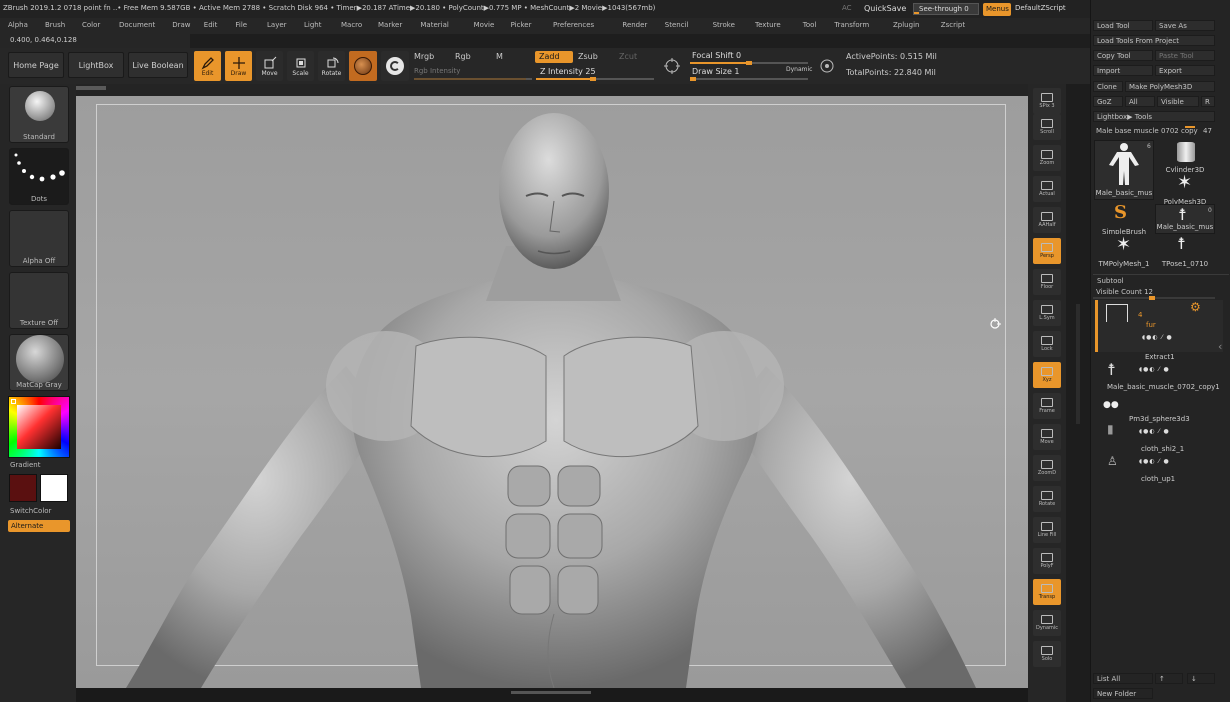 The image size is (1230, 702). What do you see at coordinates (1047, 158) in the screenshot?
I see `shelf-btn-zoom: Zoom` at bounding box center [1047, 158].